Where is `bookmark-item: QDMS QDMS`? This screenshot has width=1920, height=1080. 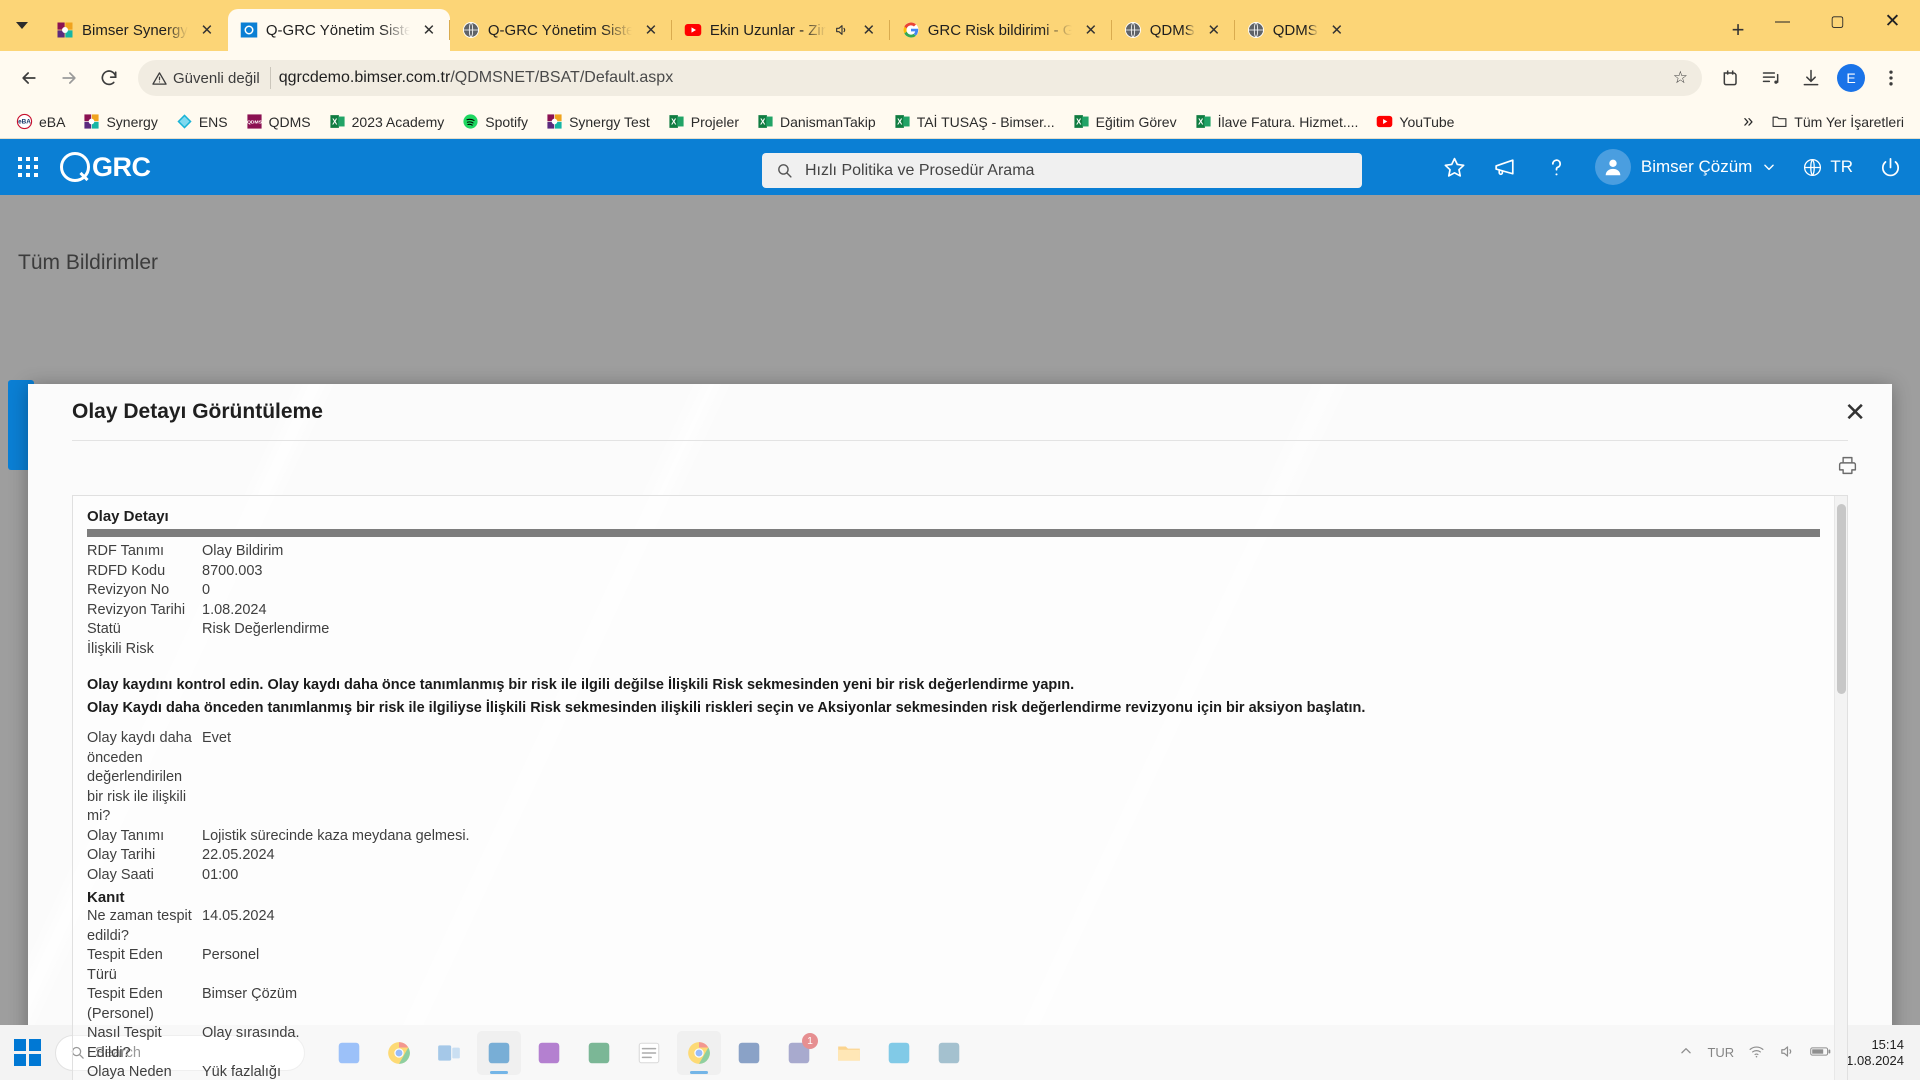 bookmark-item: QDMS QDMS is located at coordinates (278, 121).